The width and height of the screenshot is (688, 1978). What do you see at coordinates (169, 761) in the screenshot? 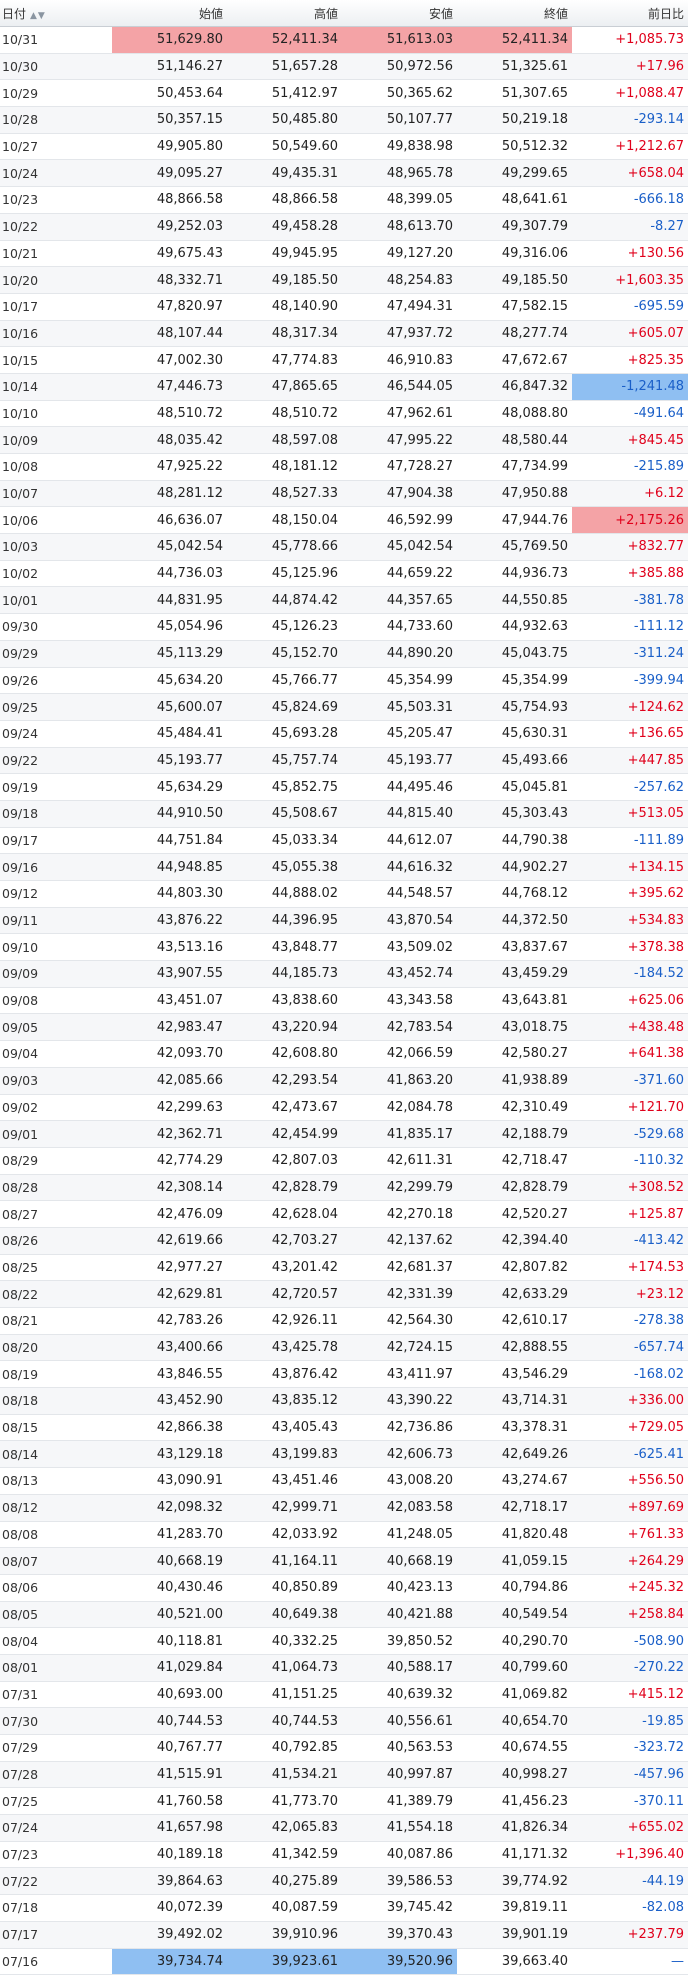
I see `cell-open: 45,193.77` at bounding box center [169, 761].